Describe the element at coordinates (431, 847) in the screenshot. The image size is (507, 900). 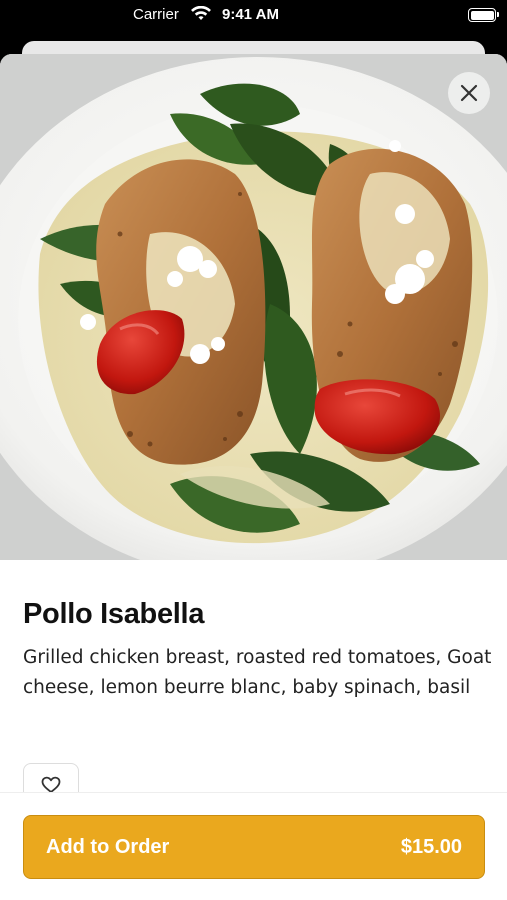
I see `order-price: $15.00` at that location.